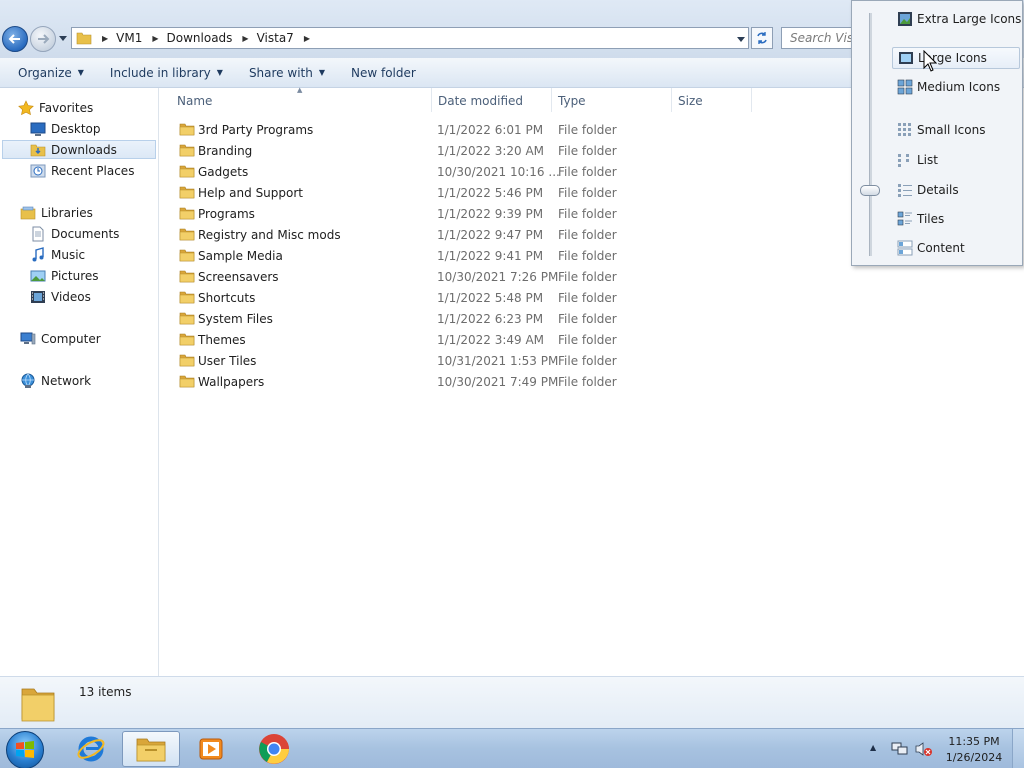 This screenshot has height=768, width=1024. What do you see at coordinates (956, 190) in the screenshot?
I see `view-option-details: Details` at bounding box center [956, 190].